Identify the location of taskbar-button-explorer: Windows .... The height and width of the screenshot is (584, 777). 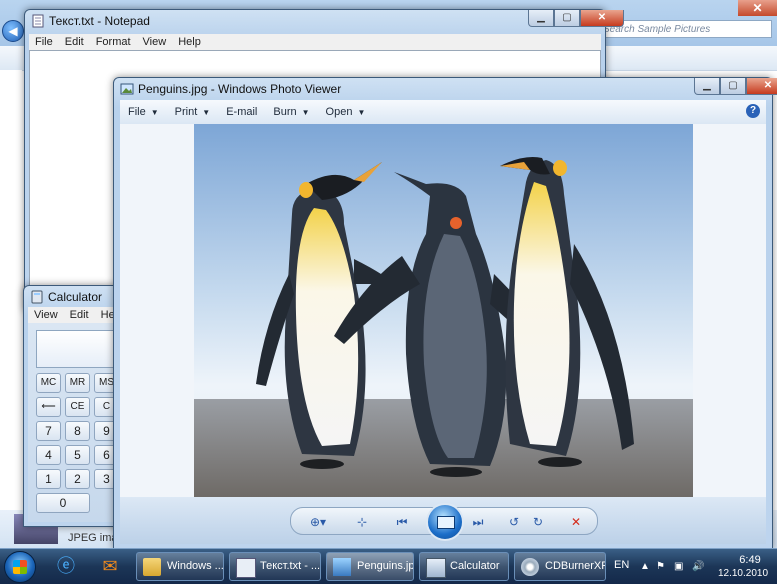
(180, 566).